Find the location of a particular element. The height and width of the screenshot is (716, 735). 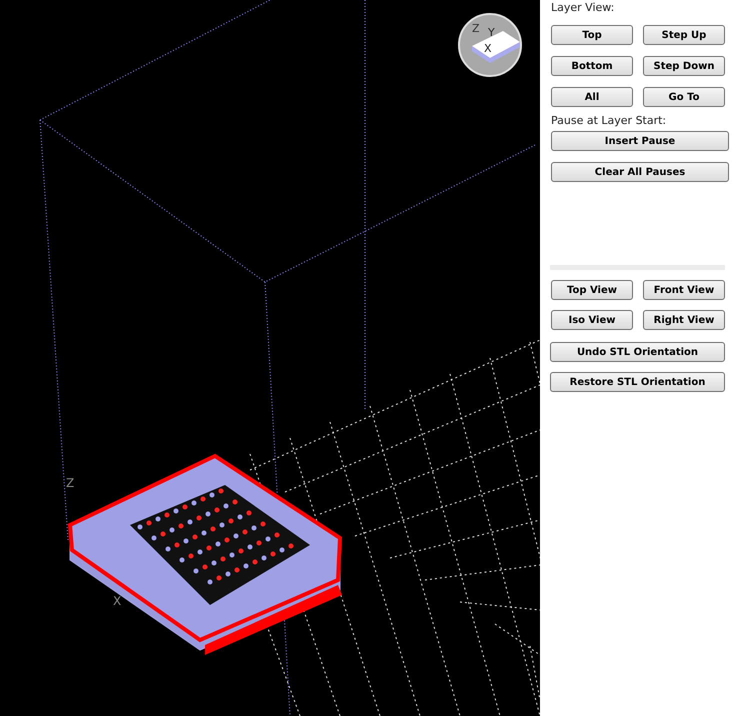

toolbar-button: Restore STL Orientation is located at coordinates (637, 382).